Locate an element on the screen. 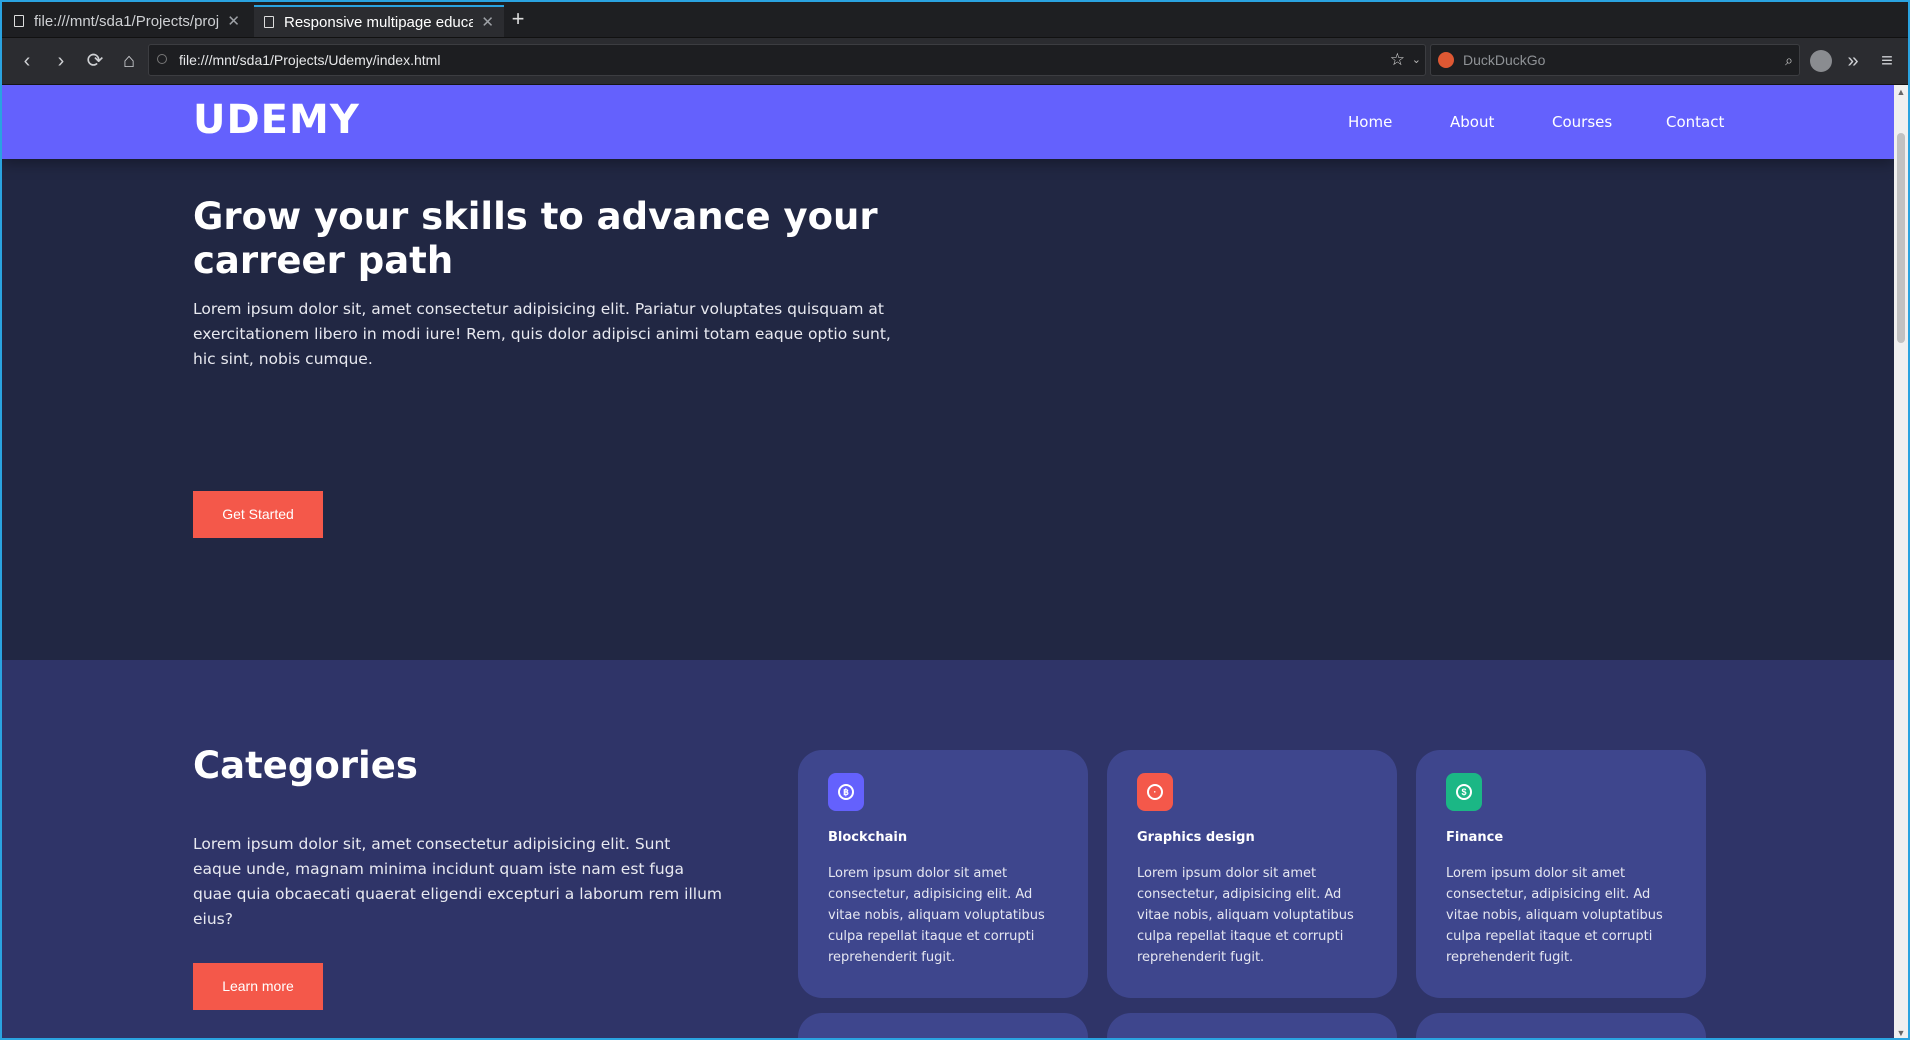 The image size is (1910, 1040). extension-icon is located at coordinates (1821, 61).